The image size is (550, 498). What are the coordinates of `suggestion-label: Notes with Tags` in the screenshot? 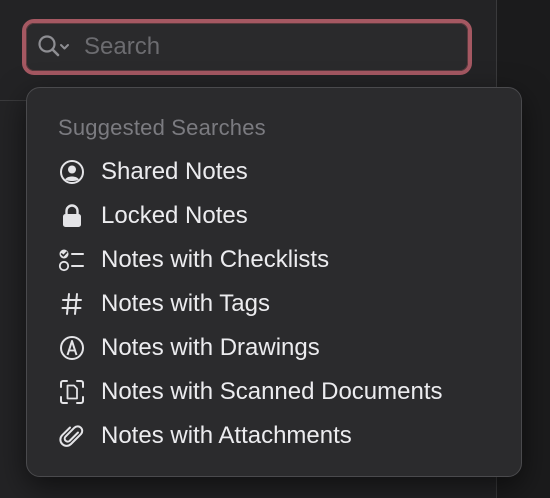 It's located at (185, 303).